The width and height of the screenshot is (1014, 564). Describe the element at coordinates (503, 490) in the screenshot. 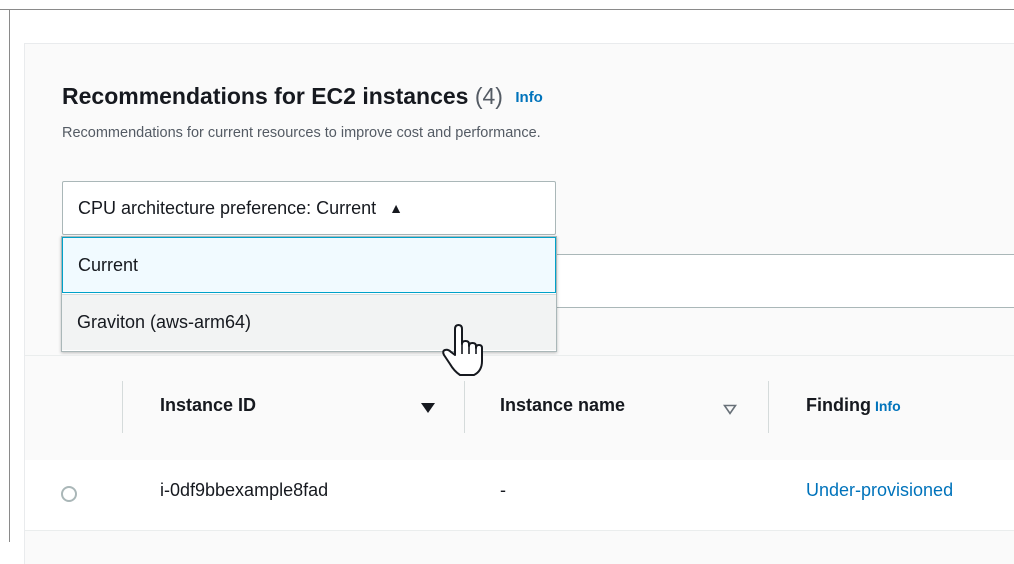

I see `instance-name-cell: -` at that location.